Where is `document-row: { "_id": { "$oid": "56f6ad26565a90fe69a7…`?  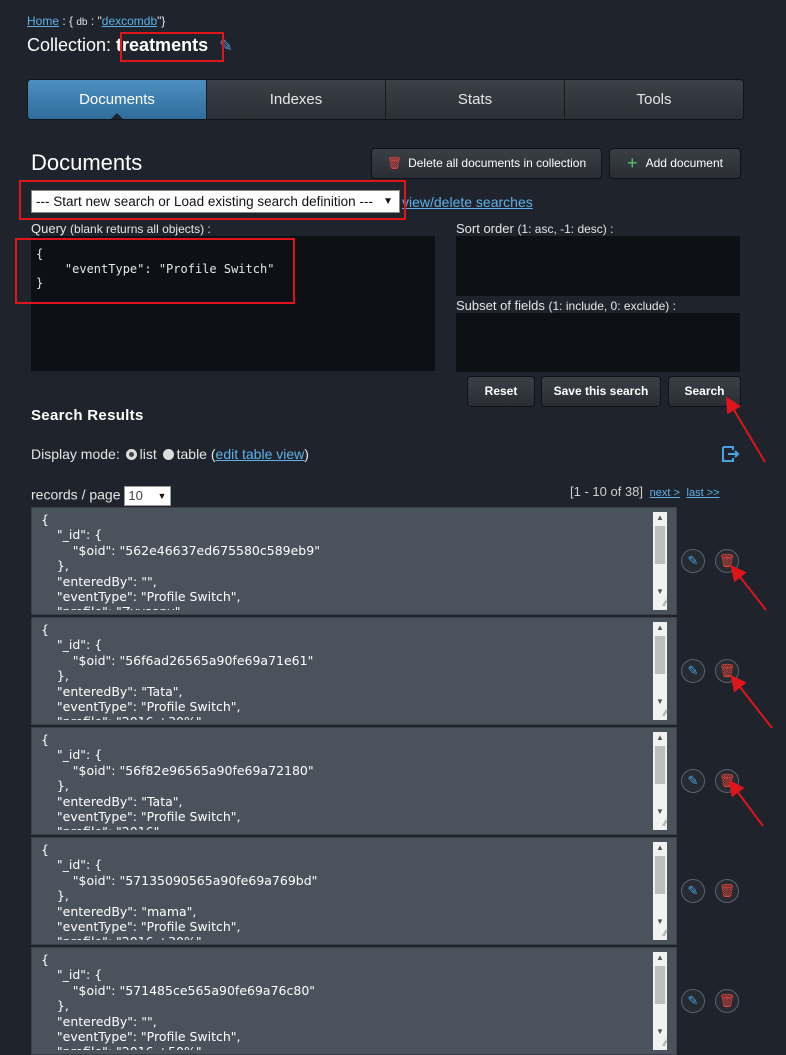
document-row: { "_id": { "$oid": "56f6ad26565a90fe69a7… is located at coordinates (354, 671).